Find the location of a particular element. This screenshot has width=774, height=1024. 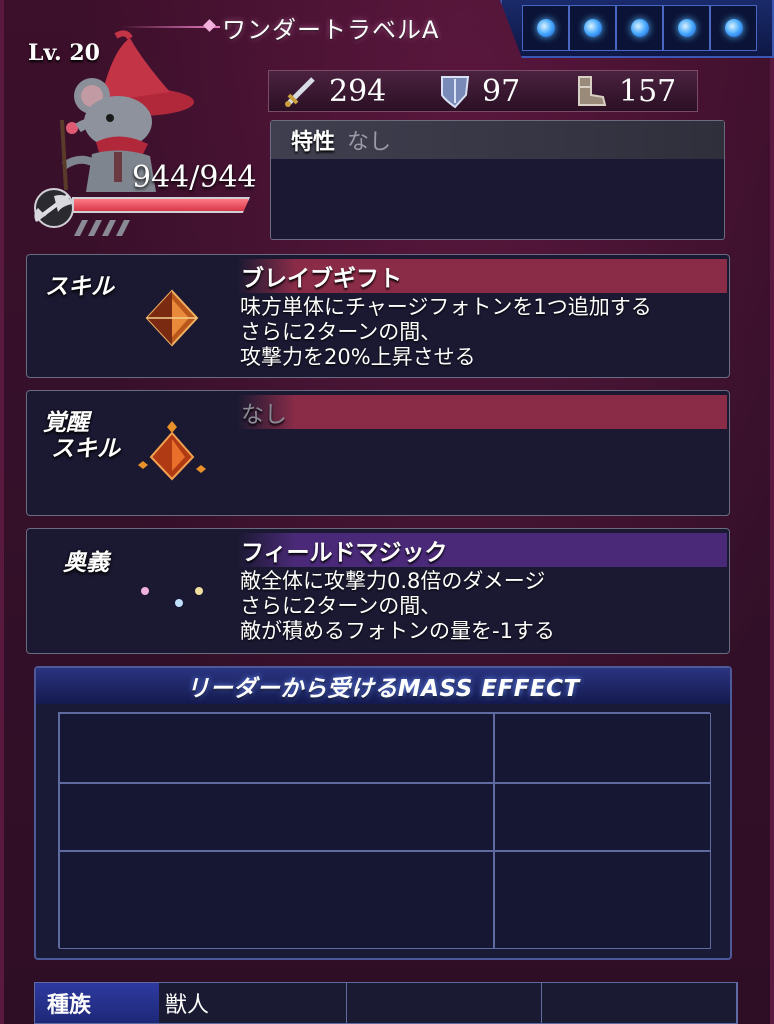

attack-stat: 294 is located at coordinates (360, 91).